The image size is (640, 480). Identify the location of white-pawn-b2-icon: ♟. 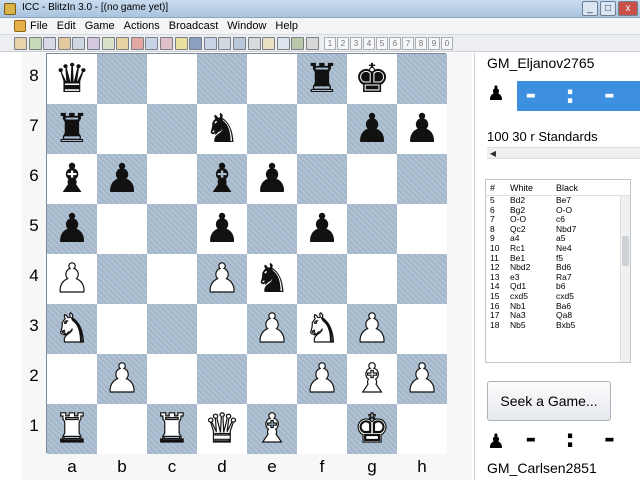
(121, 379).